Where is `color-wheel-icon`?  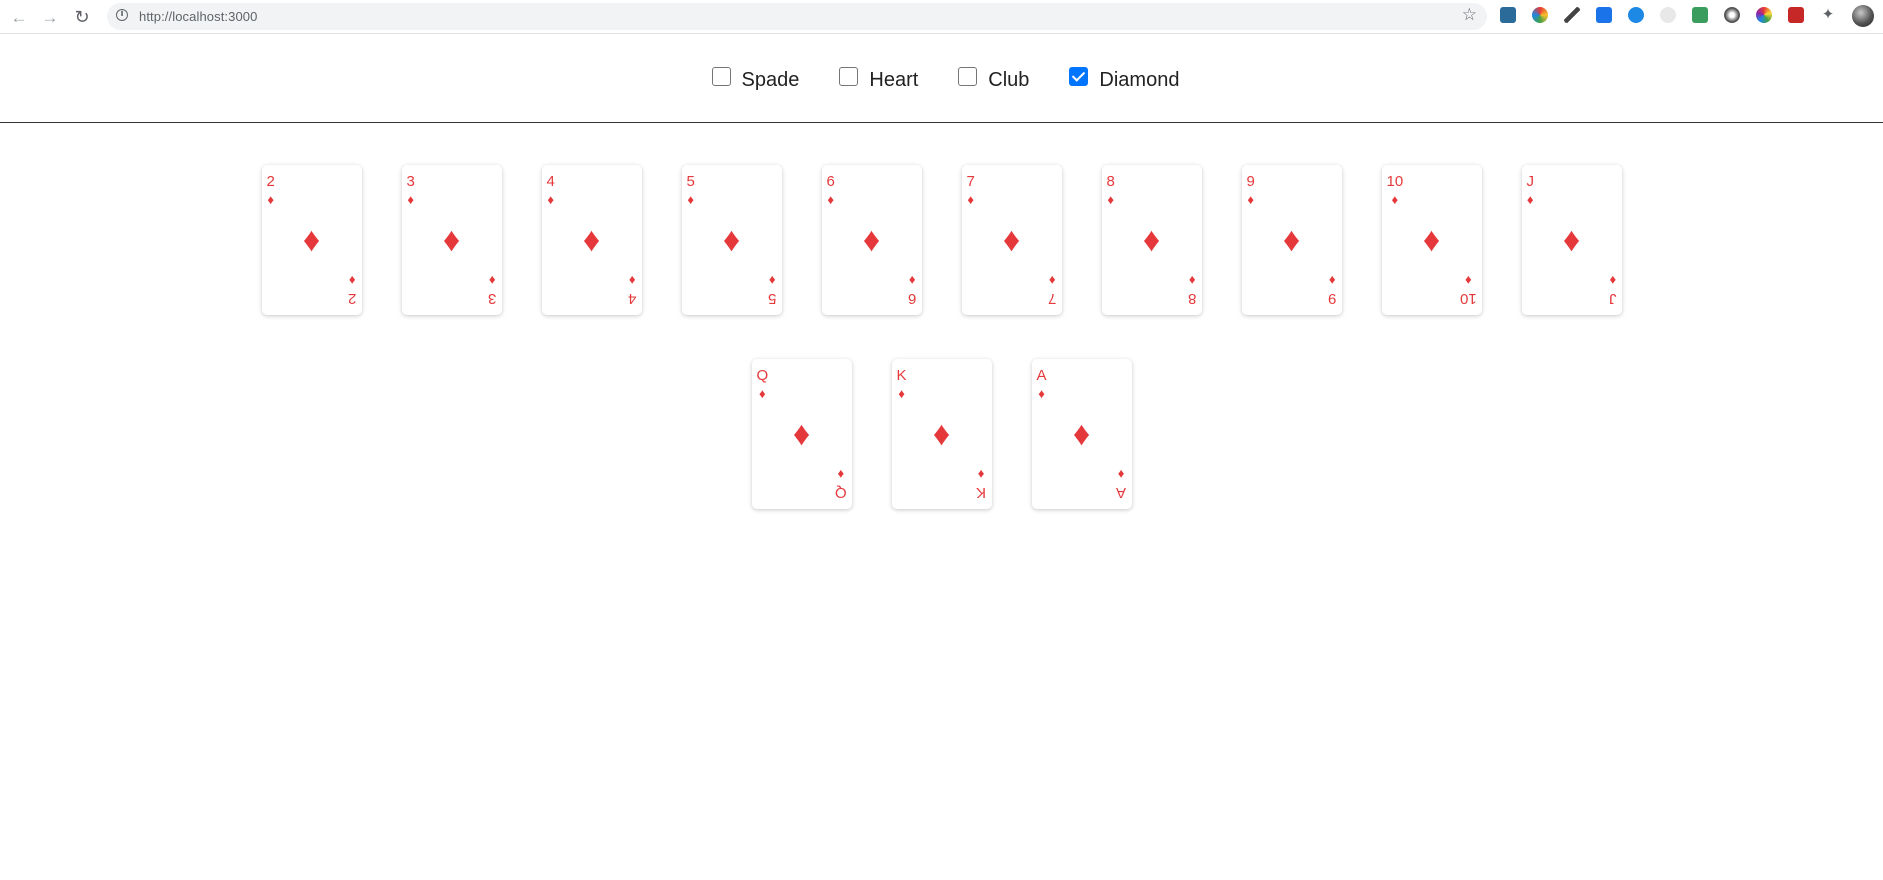 color-wheel-icon is located at coordinates (1764, 15).